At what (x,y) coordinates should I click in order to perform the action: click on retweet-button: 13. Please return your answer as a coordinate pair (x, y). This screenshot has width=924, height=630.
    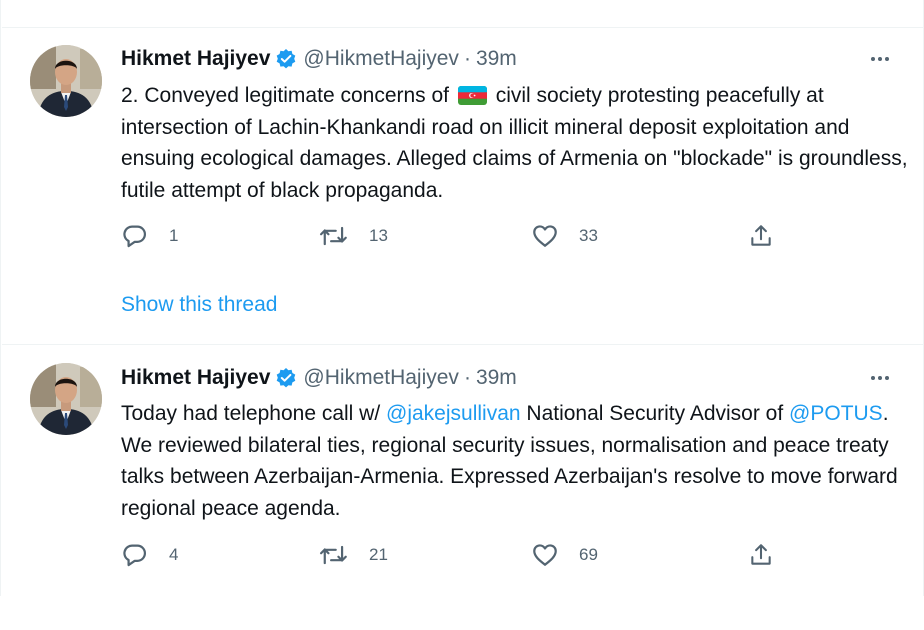
    Looking at the image, I should click on (353, 236).